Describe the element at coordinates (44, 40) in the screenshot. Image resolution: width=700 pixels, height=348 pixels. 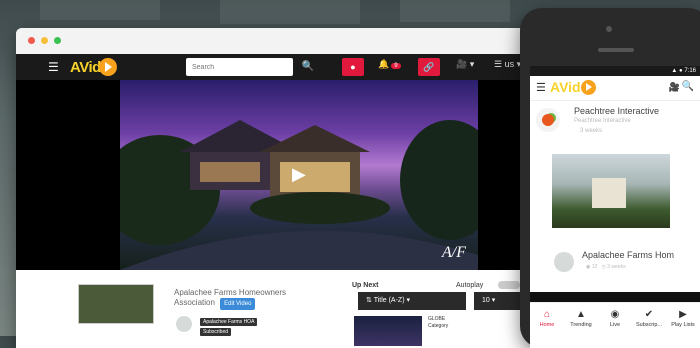
I see `minimize-window-dot` at that location.